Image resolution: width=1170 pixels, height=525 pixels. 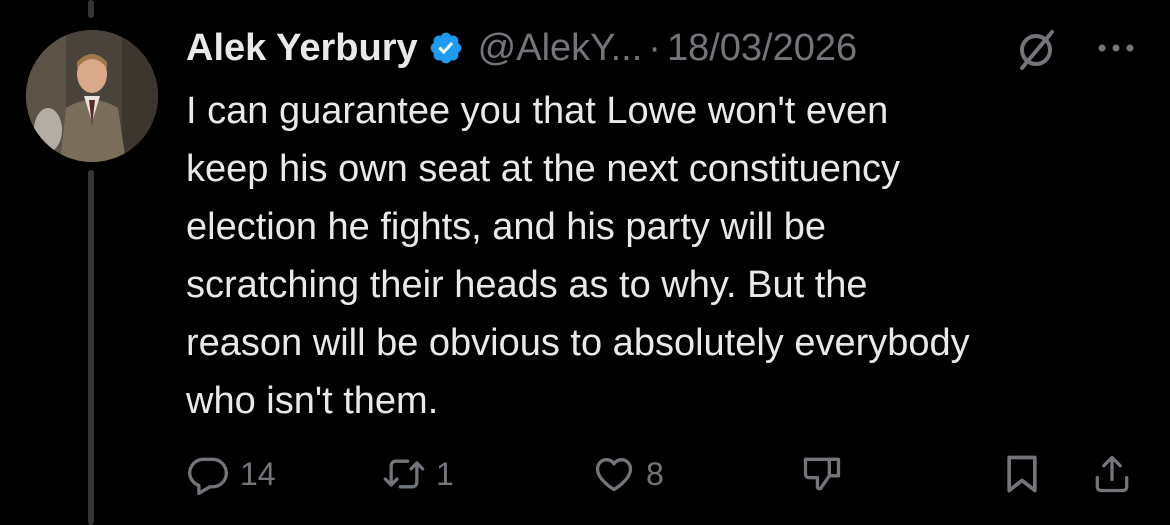 I want to click on share-icon, so click(x=1112, y=474).